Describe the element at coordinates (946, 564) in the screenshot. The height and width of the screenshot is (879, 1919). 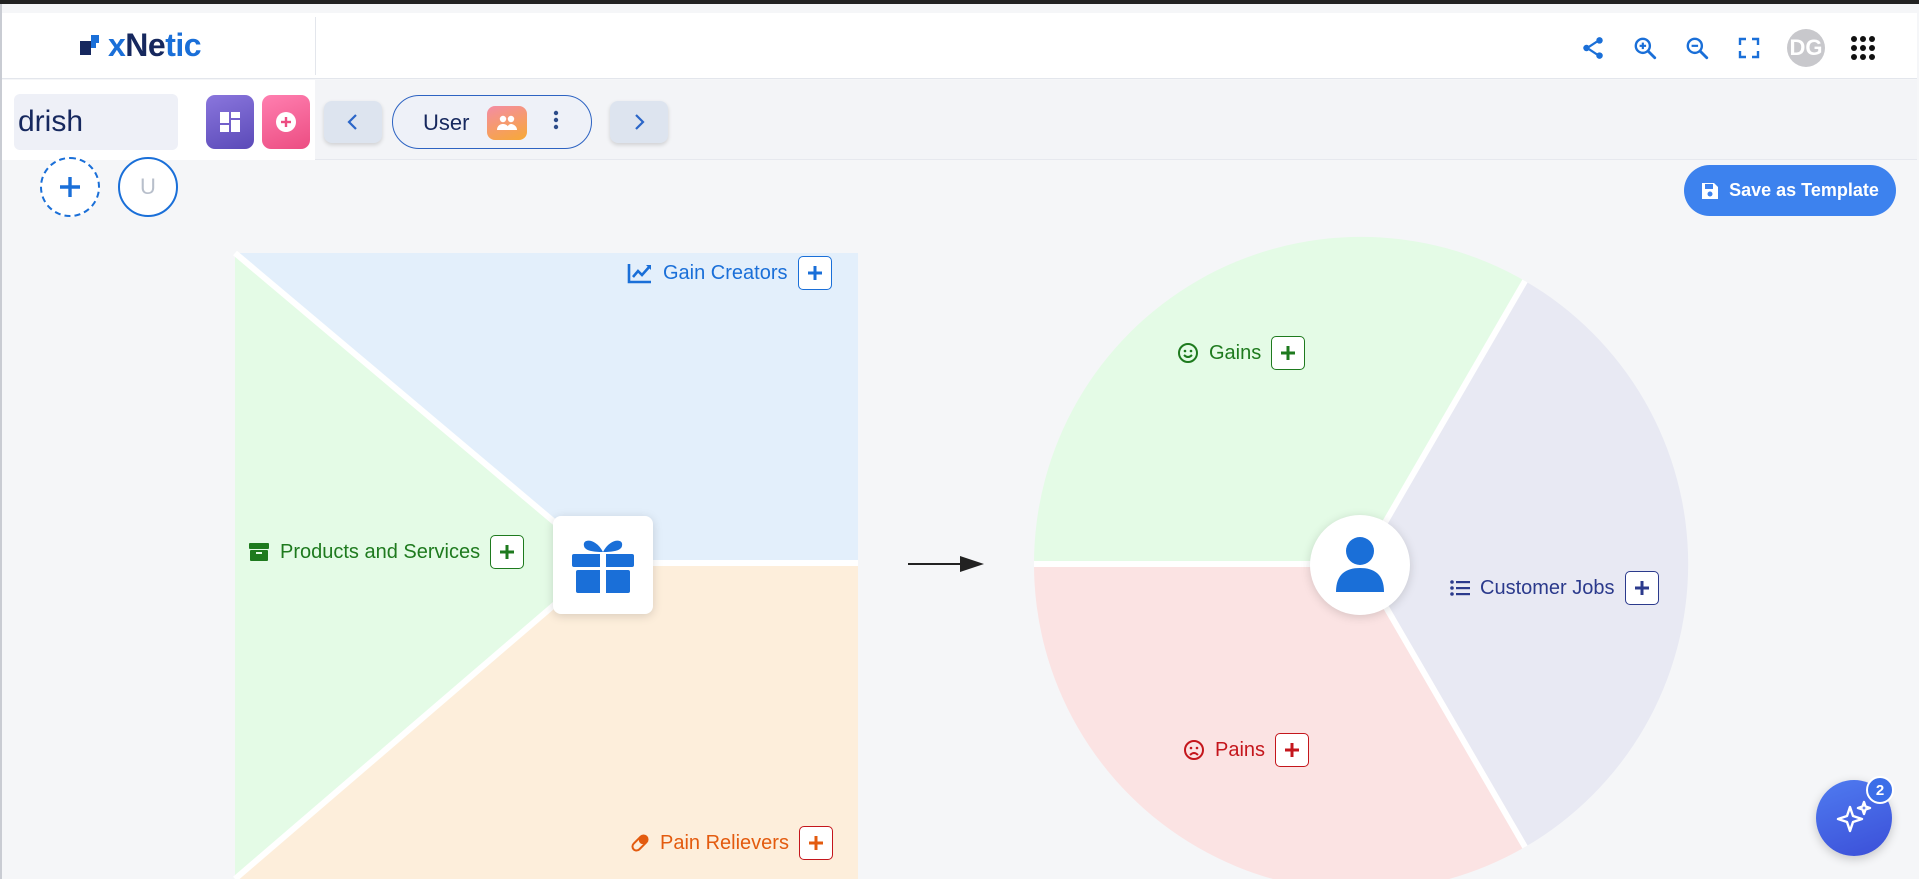
I see `arrow-connector` at that location.